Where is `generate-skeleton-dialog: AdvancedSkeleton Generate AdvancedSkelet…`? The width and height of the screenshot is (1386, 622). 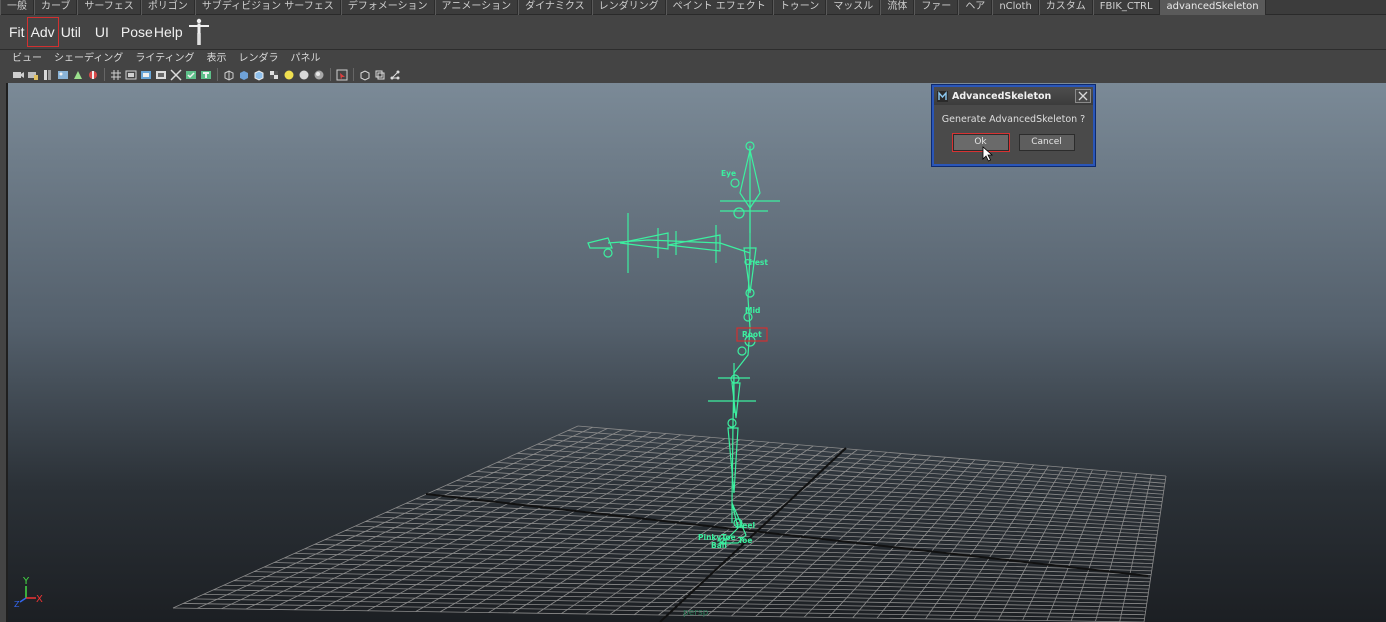 generate-skeleton-dialog: AdvancedSkeleton Generate AdvancedSkelet… is located at coordinates (1013, 125).